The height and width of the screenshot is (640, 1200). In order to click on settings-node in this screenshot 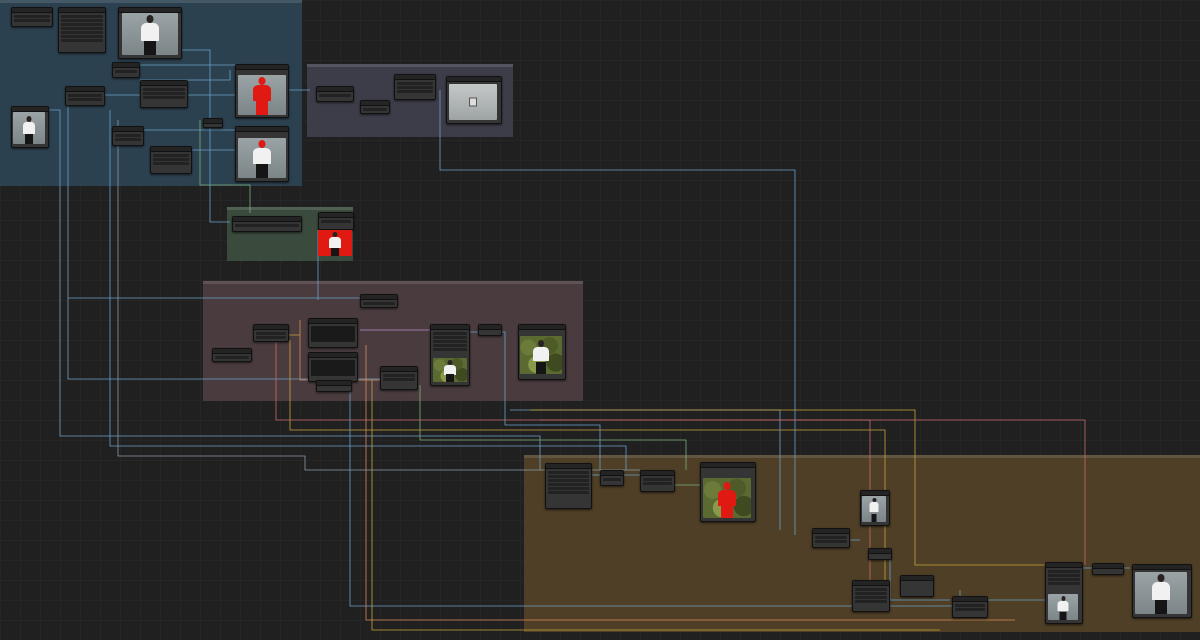, I will do `click(82, 30)`.